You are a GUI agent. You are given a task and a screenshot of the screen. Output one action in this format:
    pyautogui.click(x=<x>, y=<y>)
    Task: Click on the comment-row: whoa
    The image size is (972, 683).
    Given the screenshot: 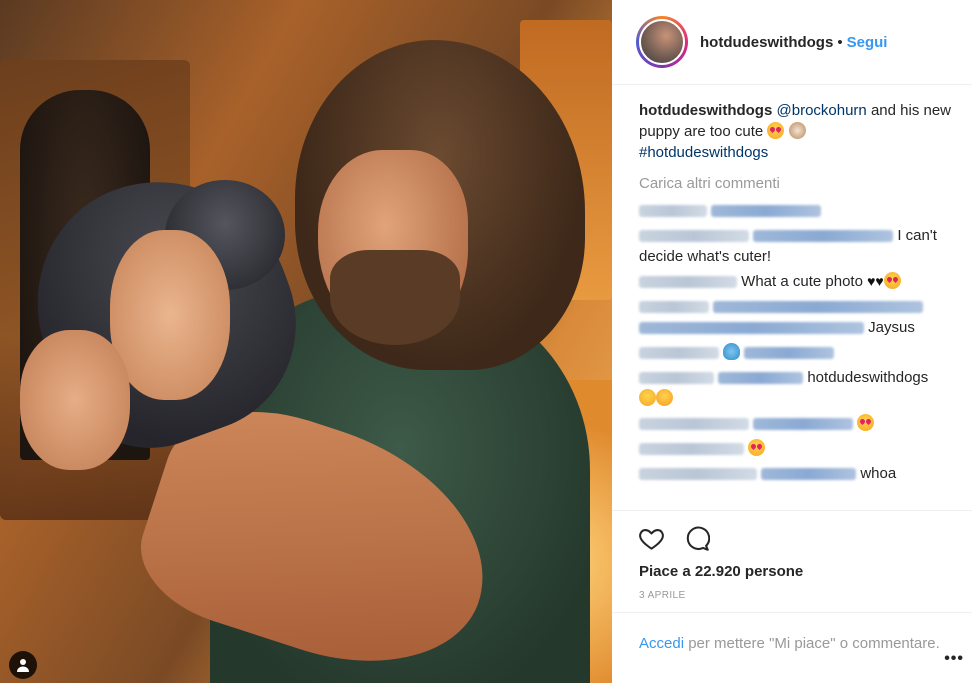 What is the action you would take?
    pyautogui.click(x=804, y=473)
    